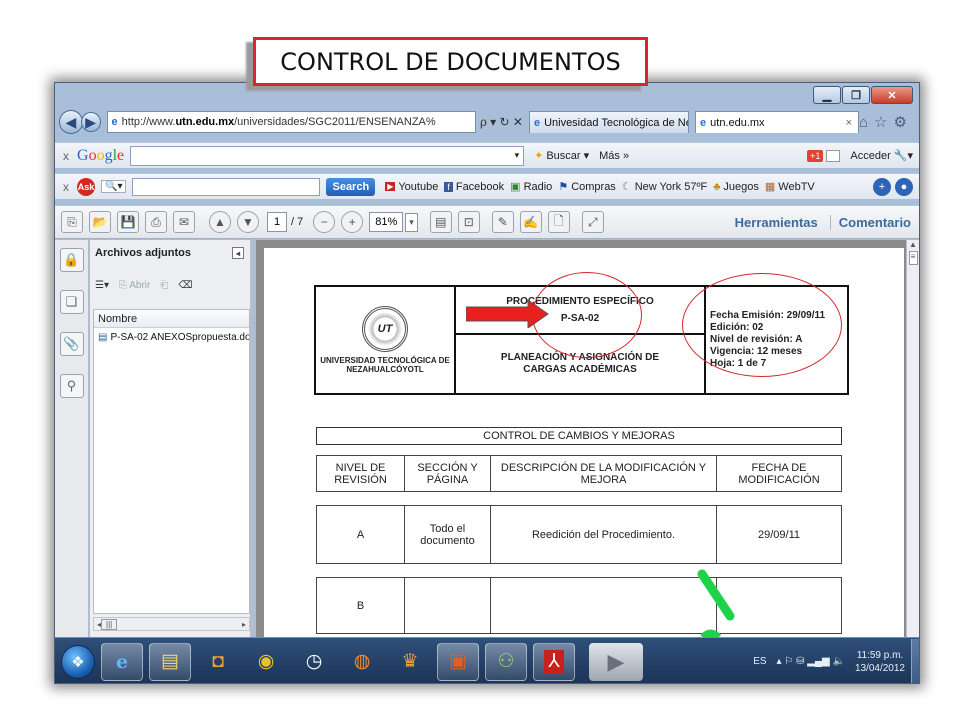  Describe the element at coordinates (238, 253) in the screenshot. I see `collapse-panel-icon: ◂` at that location.